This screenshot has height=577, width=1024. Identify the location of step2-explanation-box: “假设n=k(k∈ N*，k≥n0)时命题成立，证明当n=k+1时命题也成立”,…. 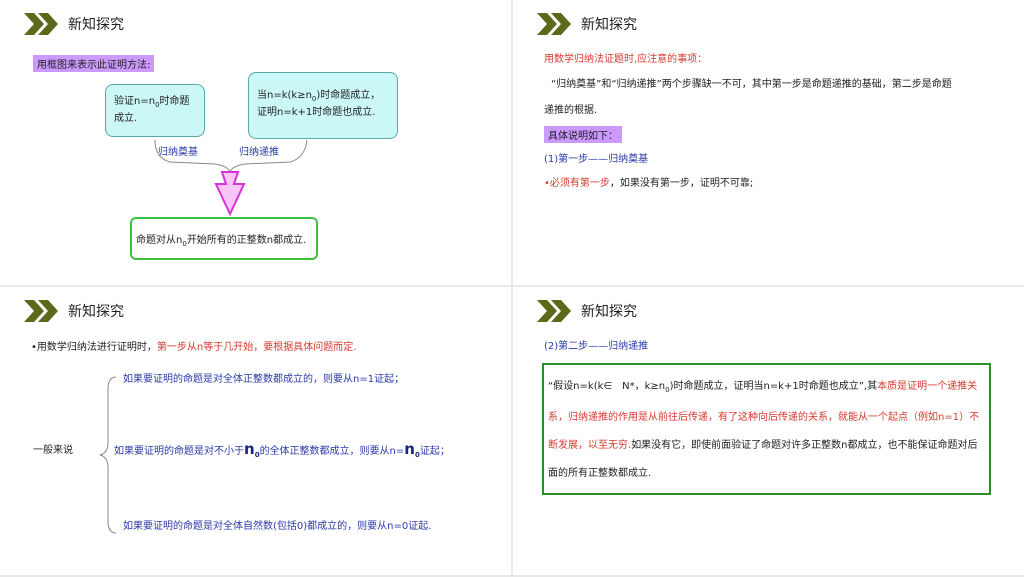
(766, 429).